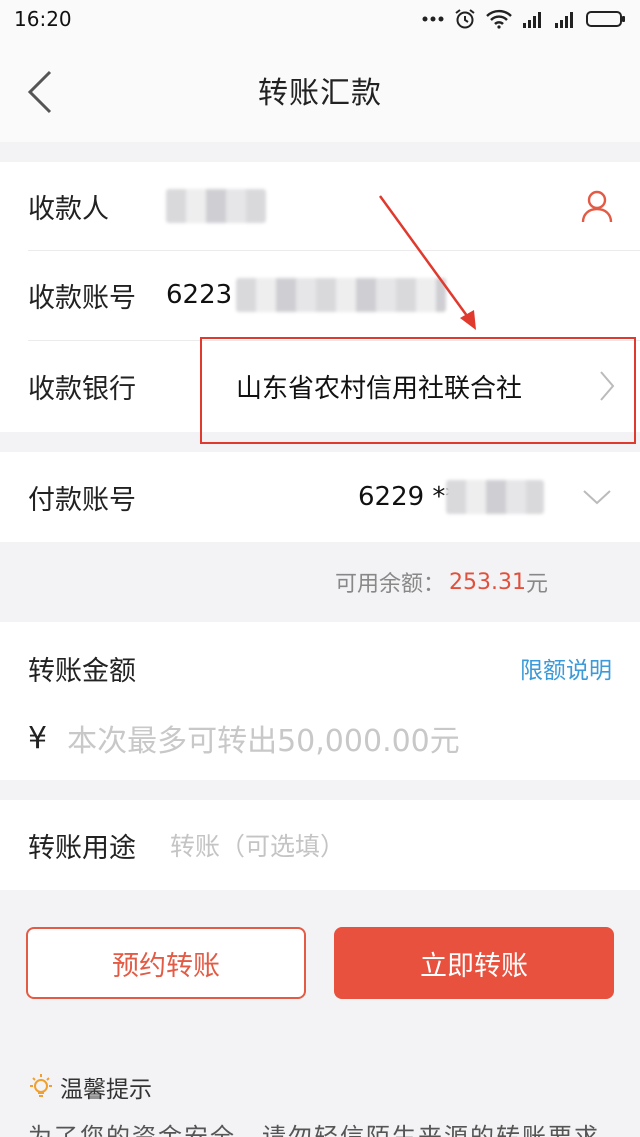 The height and width of the screenshot is (1137, 640). I want to click on annotation-box, so click(418, 390).